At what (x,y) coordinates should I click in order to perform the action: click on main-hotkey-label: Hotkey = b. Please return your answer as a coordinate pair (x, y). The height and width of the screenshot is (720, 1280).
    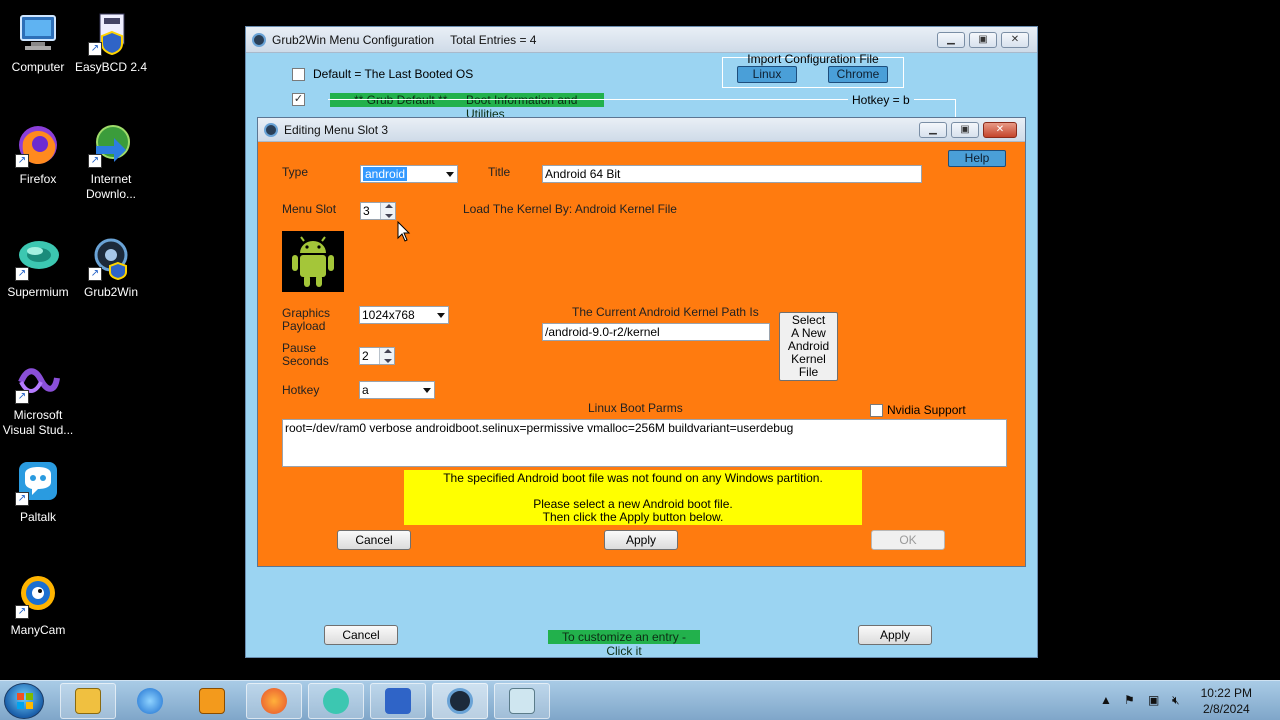
    Looking at the image, I should click on (881, 100).